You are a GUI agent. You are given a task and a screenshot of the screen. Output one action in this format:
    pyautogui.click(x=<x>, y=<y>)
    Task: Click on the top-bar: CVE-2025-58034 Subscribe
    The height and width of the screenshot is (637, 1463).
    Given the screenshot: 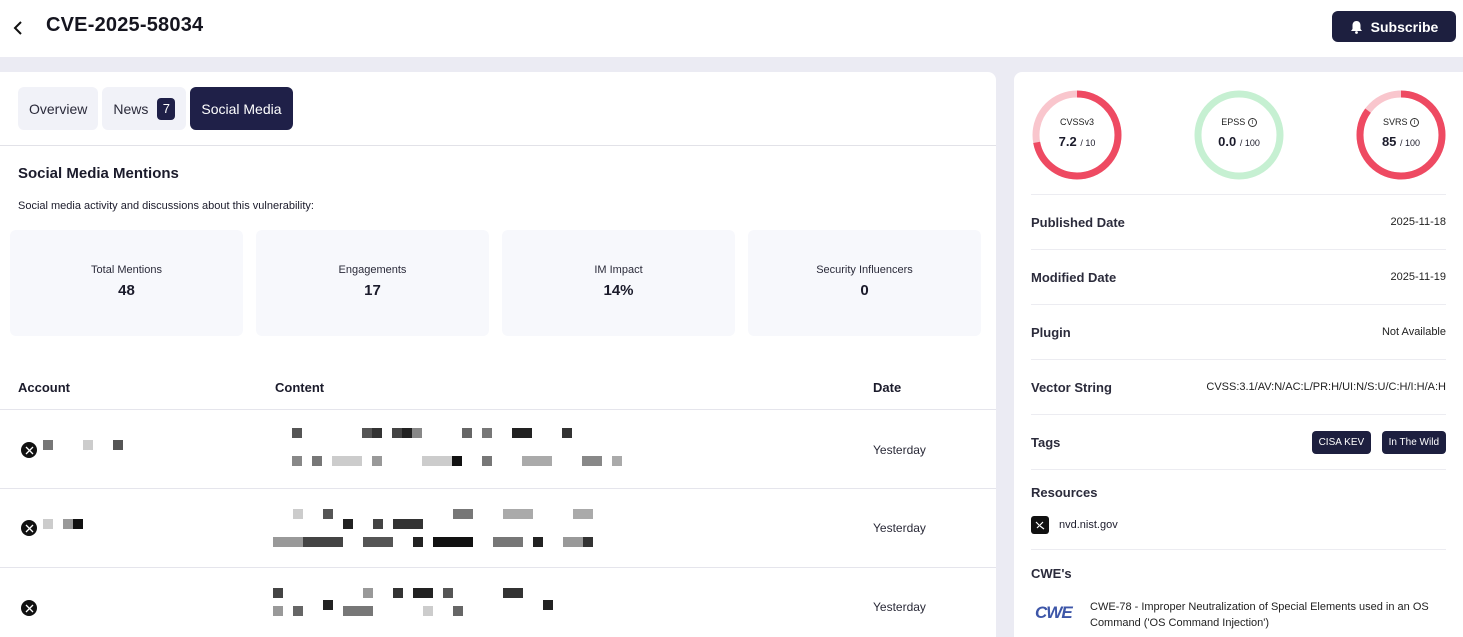 What is the action you would take?
    pyautogui.click(x=731, y=28)
    